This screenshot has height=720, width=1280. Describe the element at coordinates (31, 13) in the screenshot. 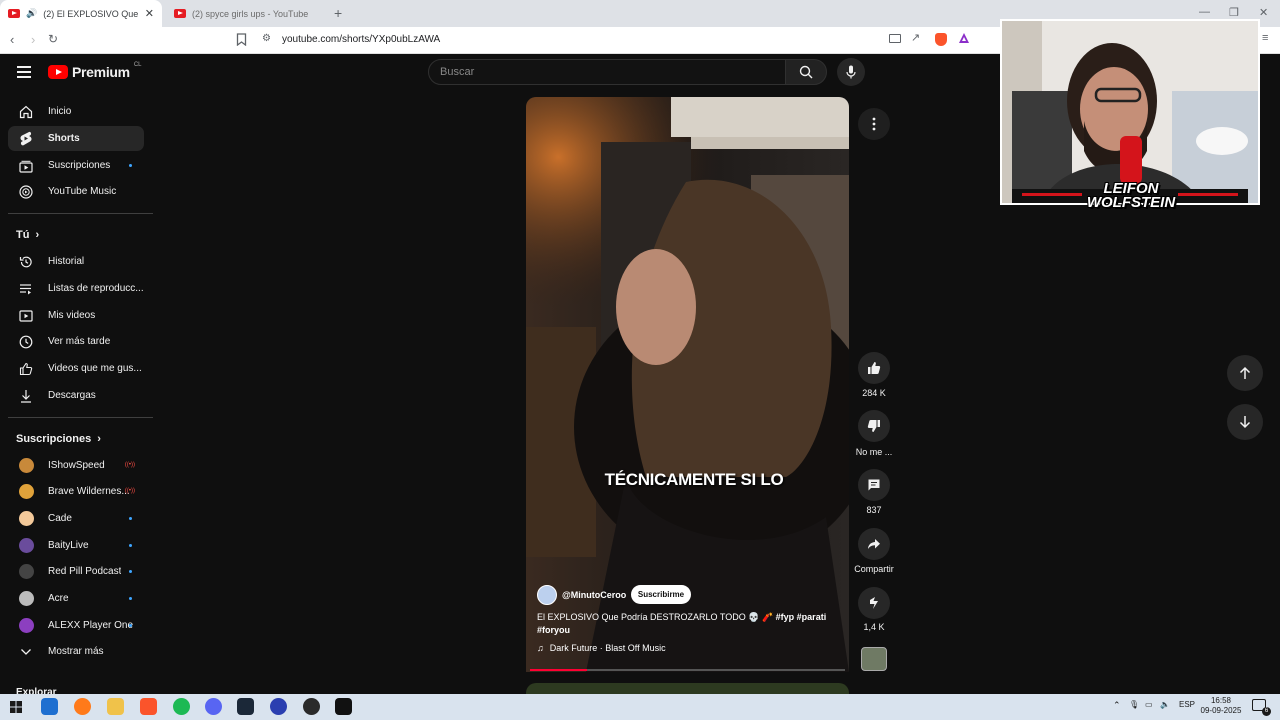

I see `speaker-icon: 🔊` at that location.